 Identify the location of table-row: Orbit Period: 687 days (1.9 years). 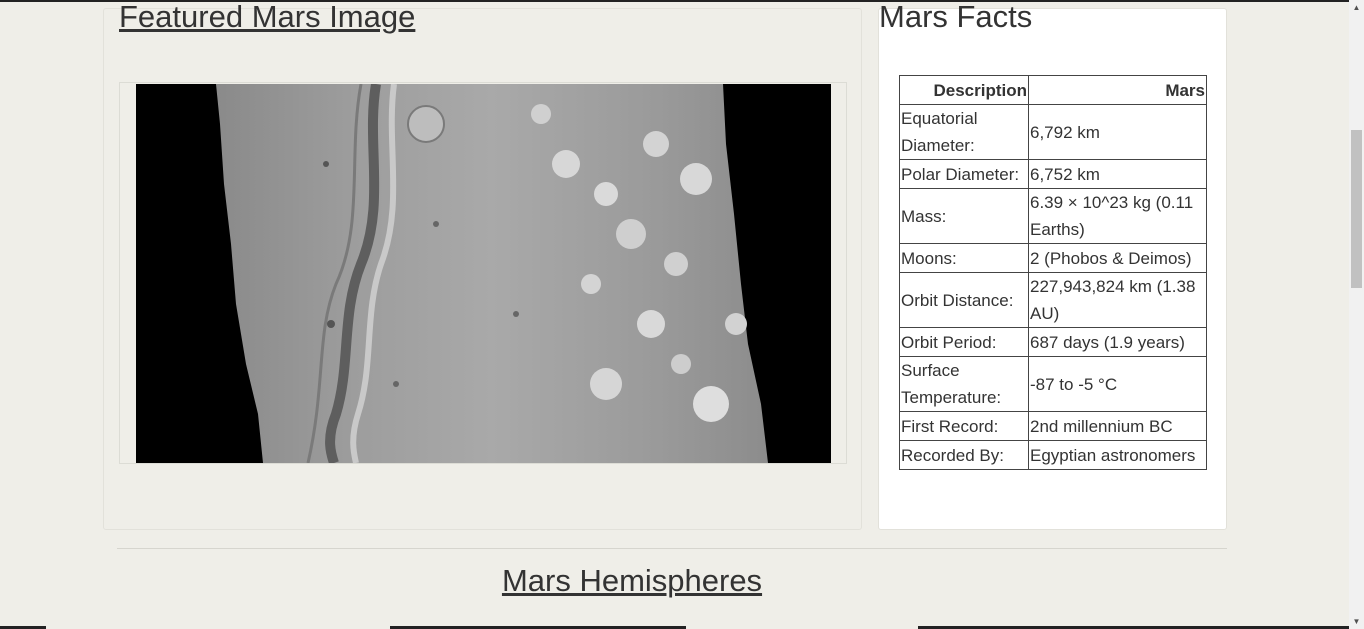
(1053, 342).